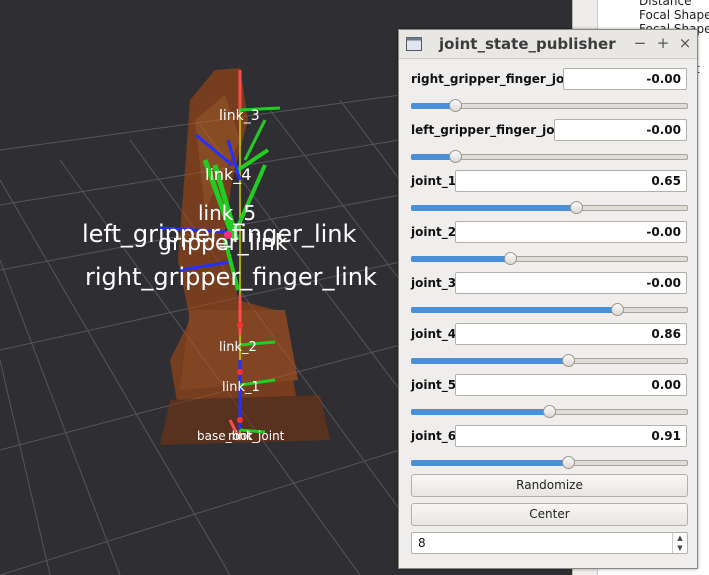  I want to click on joint-label: joint_3, so click(434, 283).